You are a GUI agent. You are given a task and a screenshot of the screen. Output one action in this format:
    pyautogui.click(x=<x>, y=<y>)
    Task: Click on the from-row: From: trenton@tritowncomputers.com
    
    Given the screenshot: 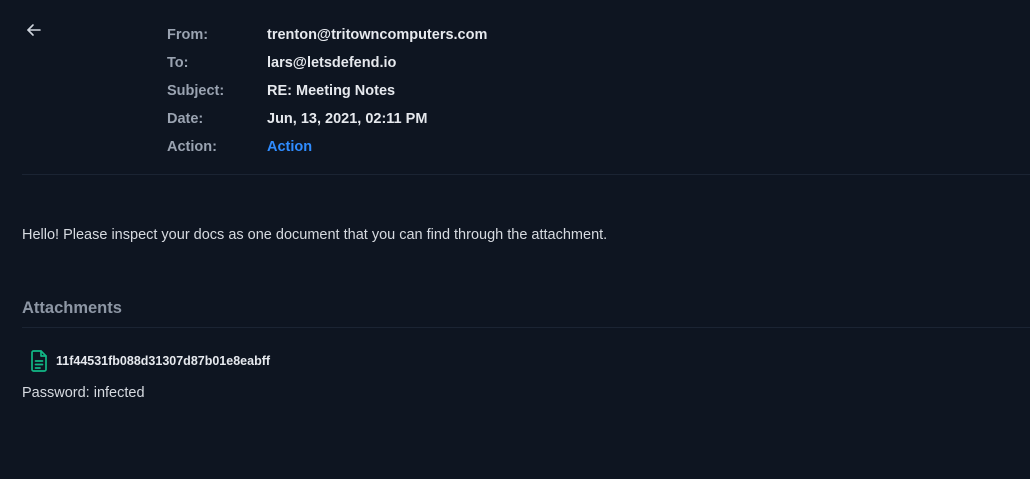 What is the action you would take?
    pyautogui.click(x=327, y=35)
    